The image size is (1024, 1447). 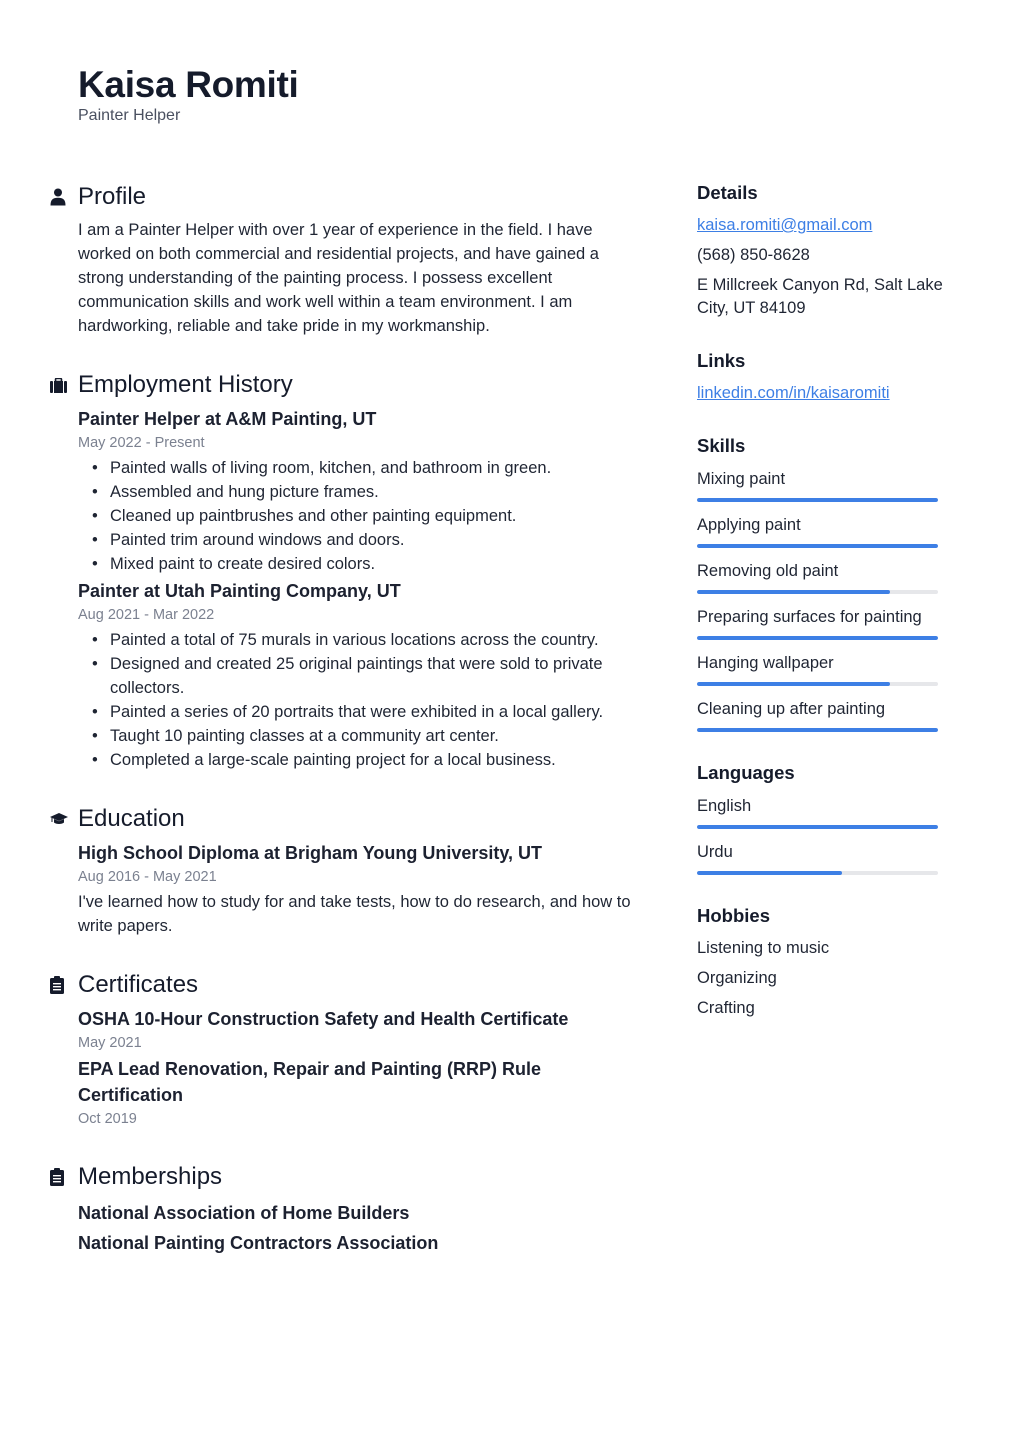 What do you see at coordinates (185, 384) in the screenshot?
I see `section-title-employment: Employment History` at bounding box center [185, 384].